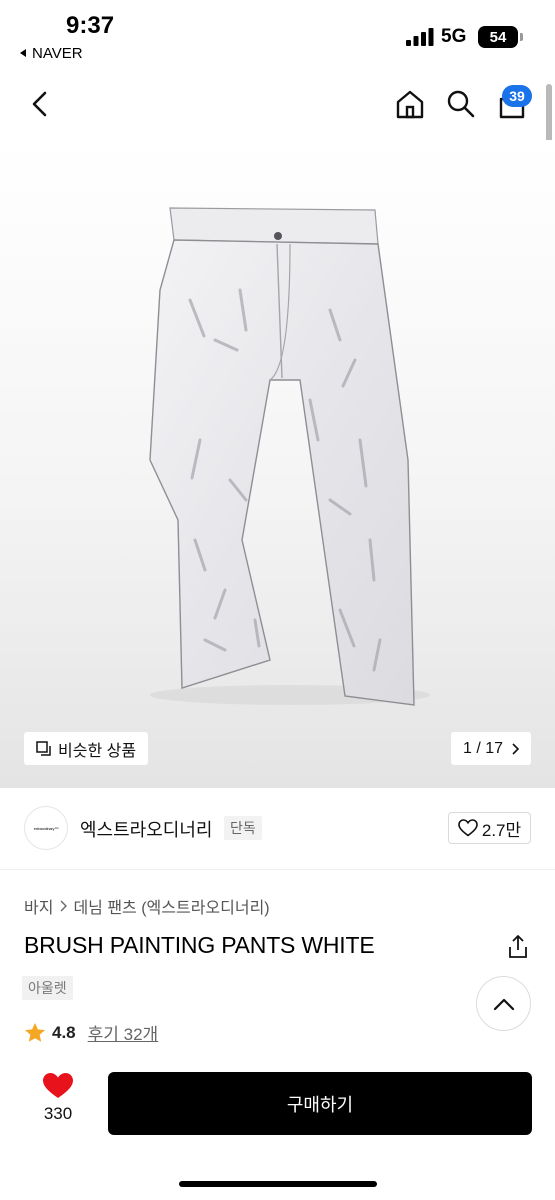 The height and width of the screenshot is (1200, 555). What do you see at coordinates (521, 37) in the screenshot?
I see `battery-tip` at bounding box center [521, 37].